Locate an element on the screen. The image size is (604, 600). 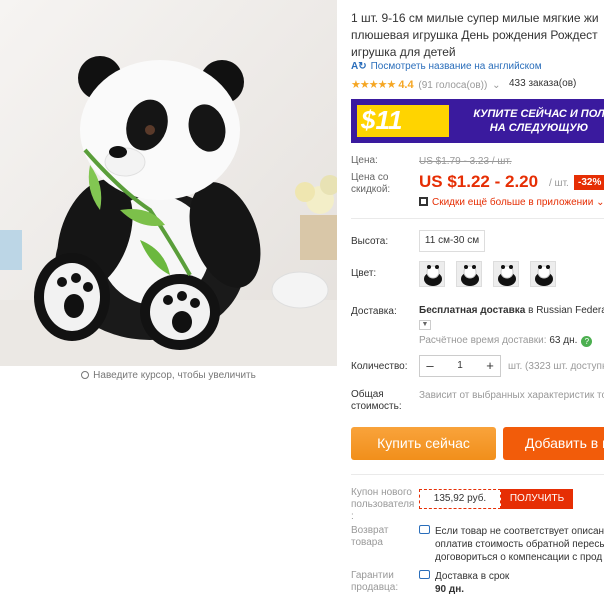
banner-amount: $11 is located at coordinates (382, 120).